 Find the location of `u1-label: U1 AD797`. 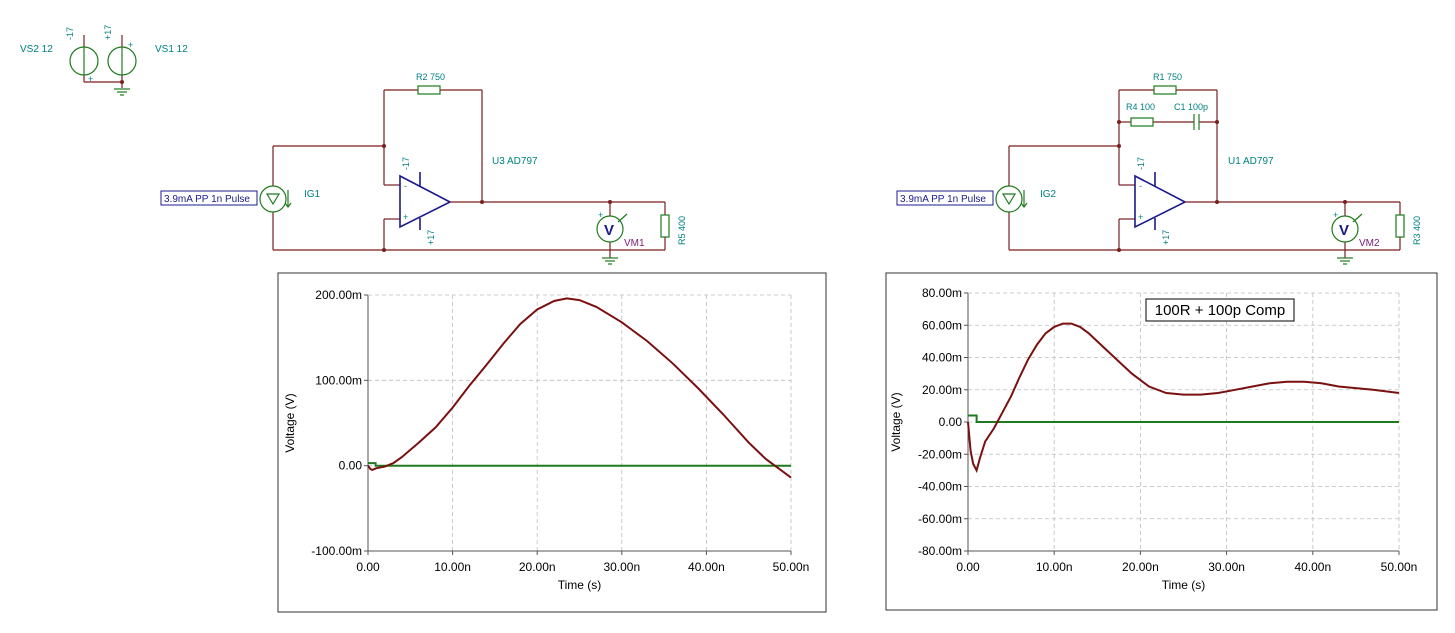

u1-label: U1 AD797 is located at coordinates (1251, 161).